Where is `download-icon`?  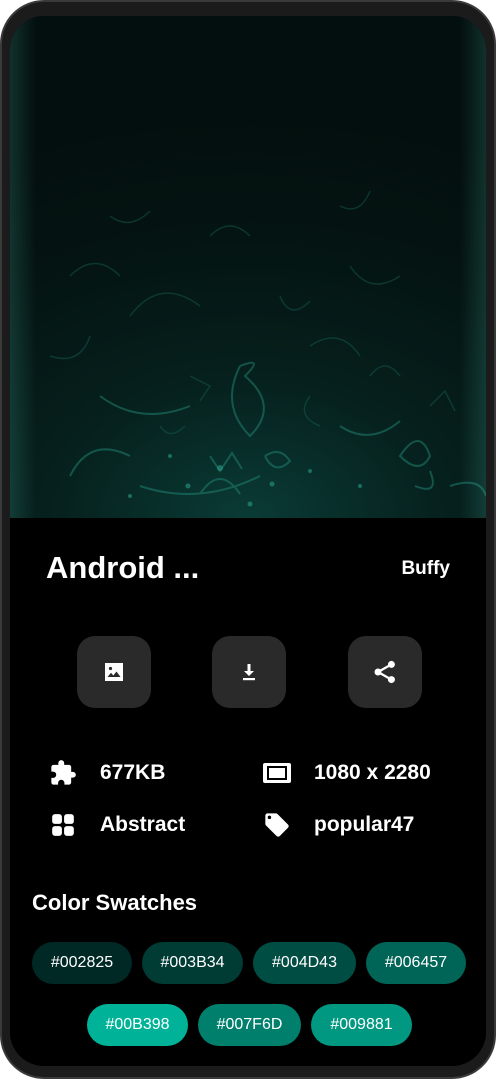 download-icon is located at coordinates (249, 672).